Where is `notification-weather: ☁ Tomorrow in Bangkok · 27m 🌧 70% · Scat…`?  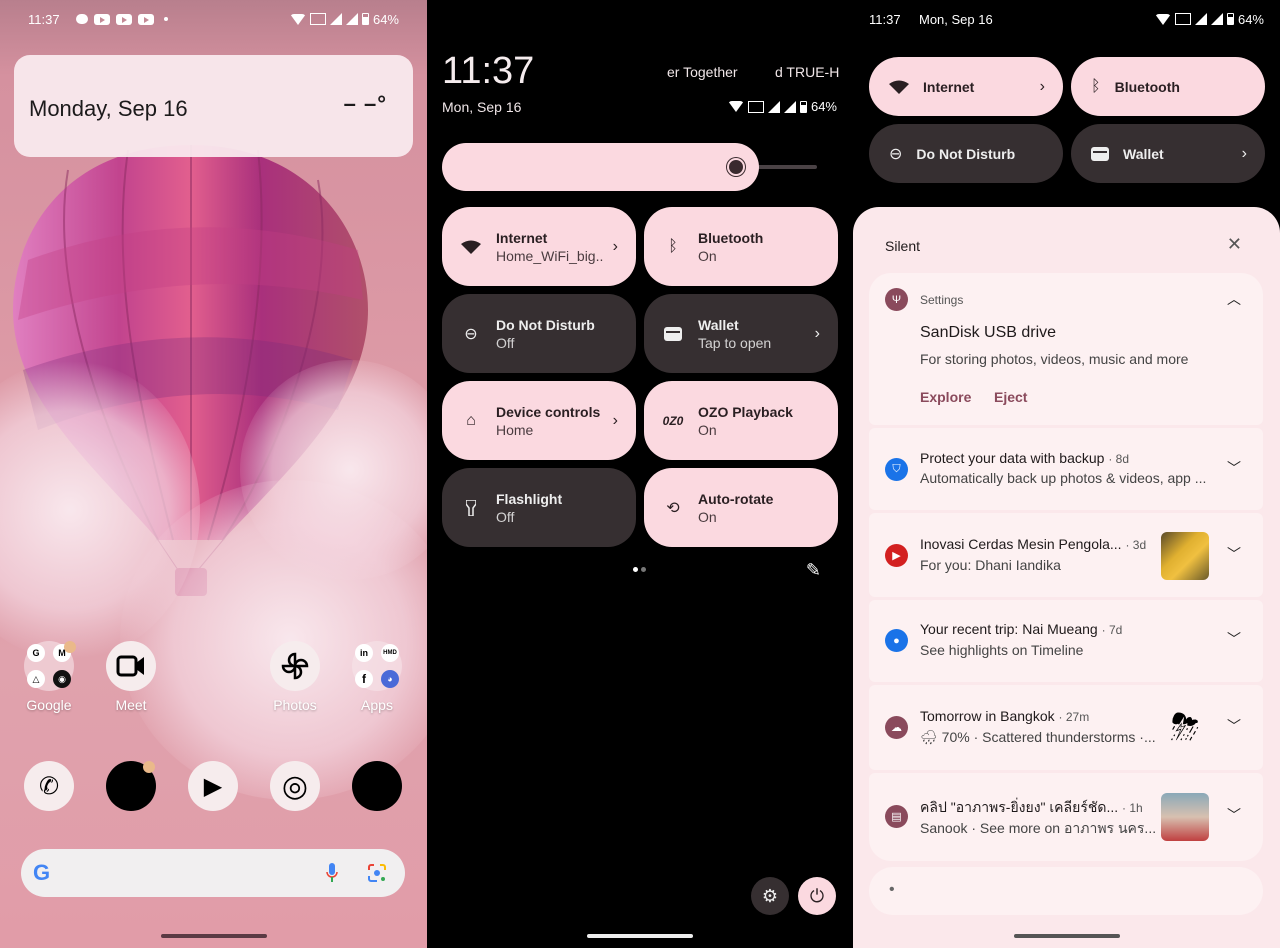
notification-weather: ☁ Tomorrow in Bangkok · 27m 🌧 70% · Scat… is located at coordinates (1066, 727).